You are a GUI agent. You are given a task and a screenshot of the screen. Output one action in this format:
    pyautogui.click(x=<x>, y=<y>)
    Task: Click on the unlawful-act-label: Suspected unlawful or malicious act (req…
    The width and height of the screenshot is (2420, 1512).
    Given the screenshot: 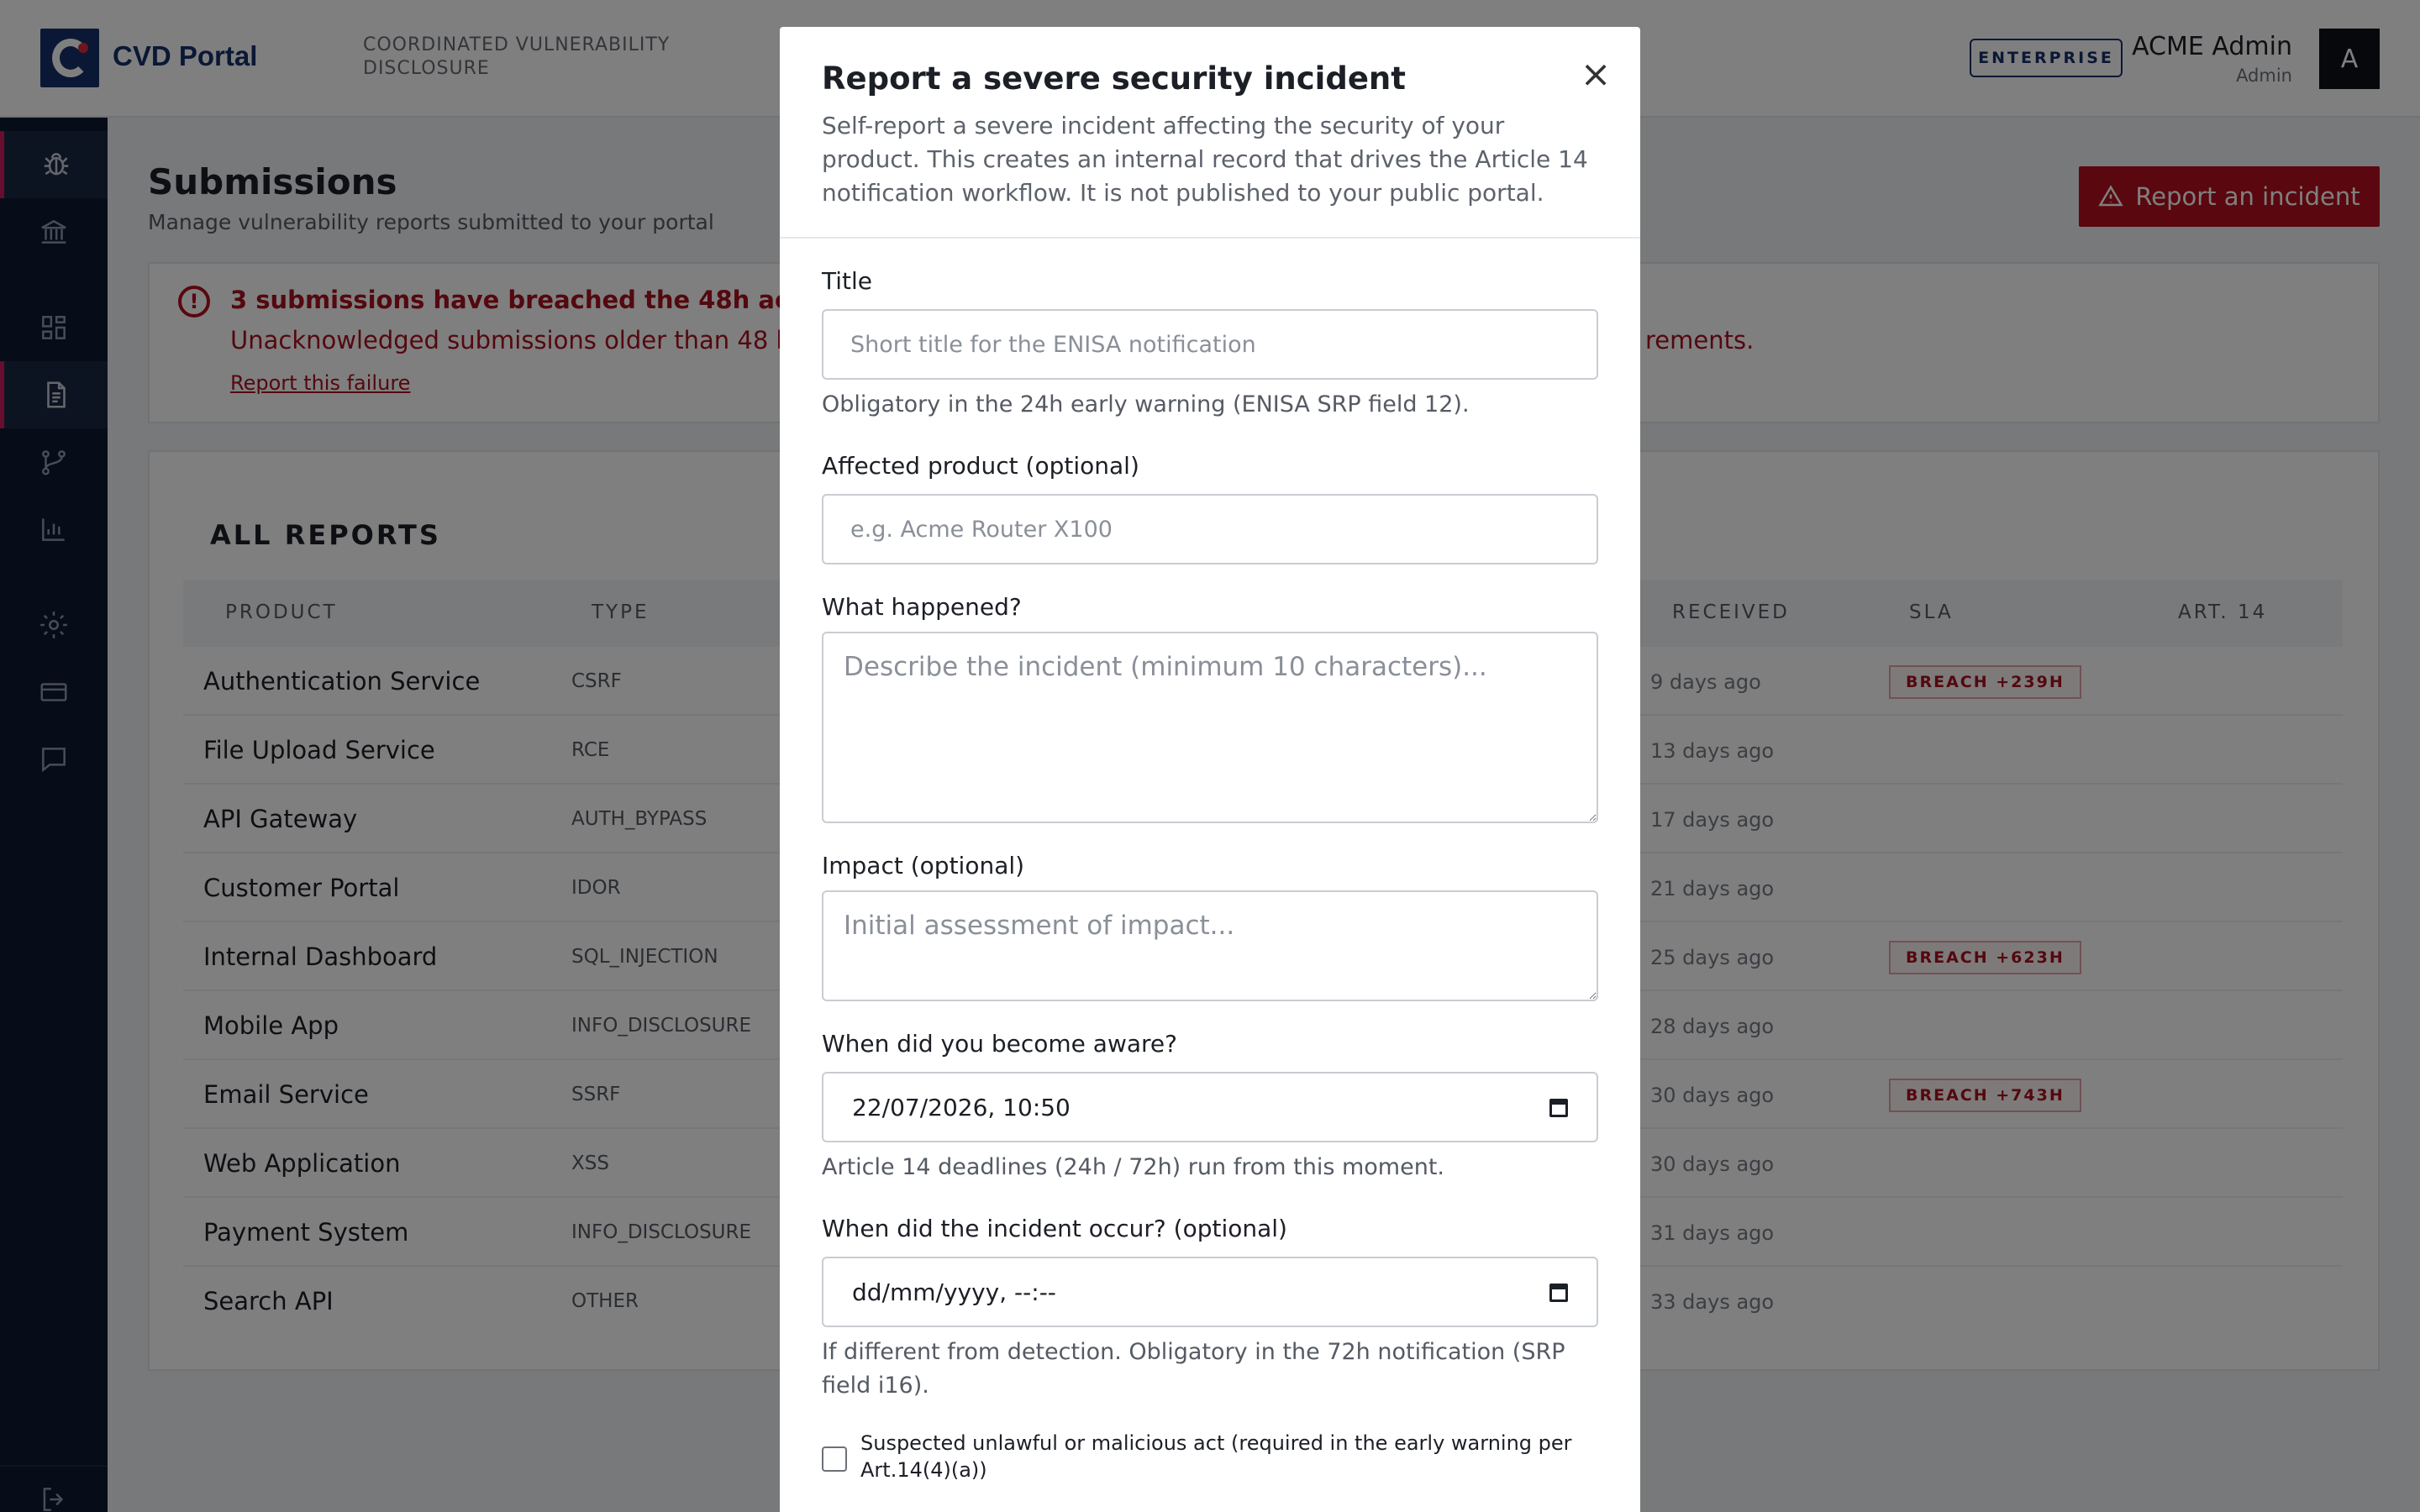 What is the action you would take?
    pyautogui.click(x=1230, y=1456)
    